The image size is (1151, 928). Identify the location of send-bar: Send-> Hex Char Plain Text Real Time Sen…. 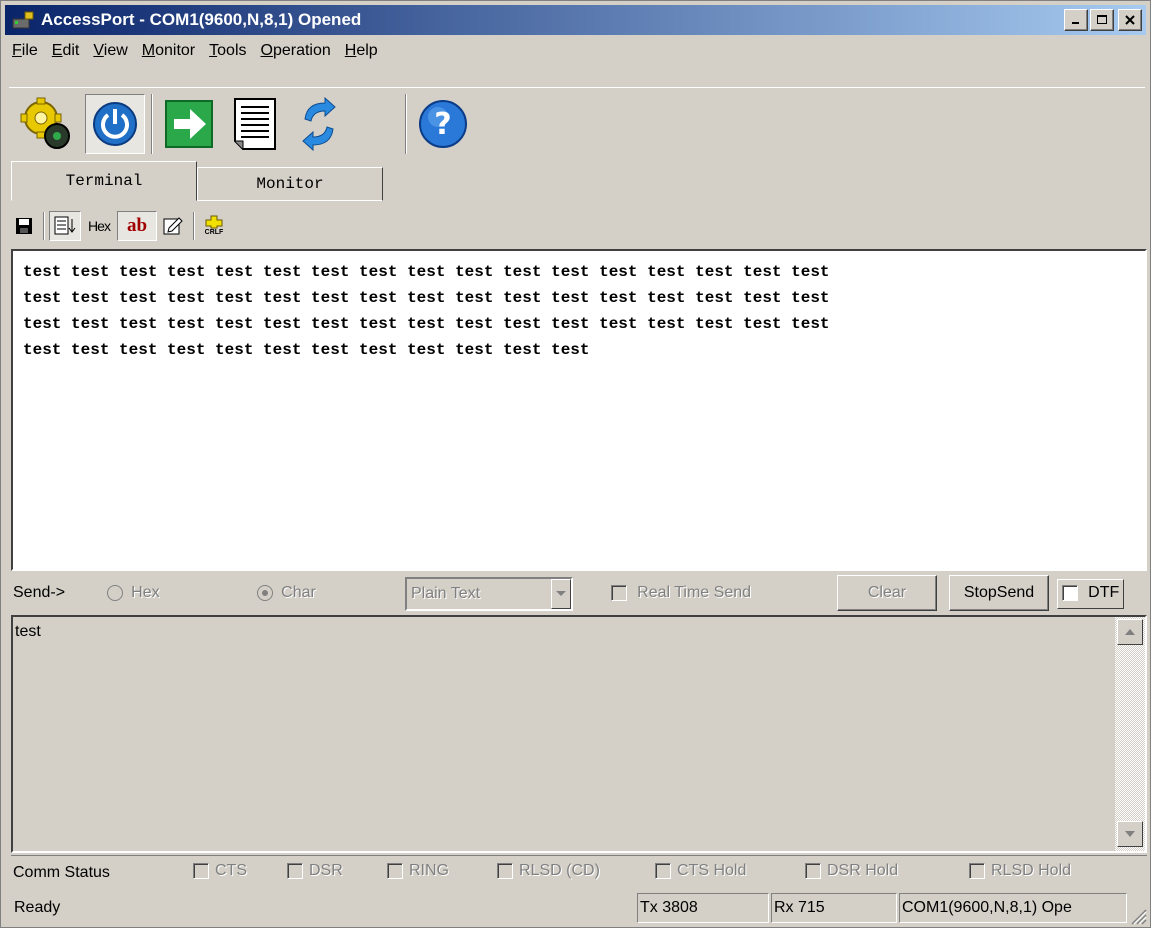
(579, 594).